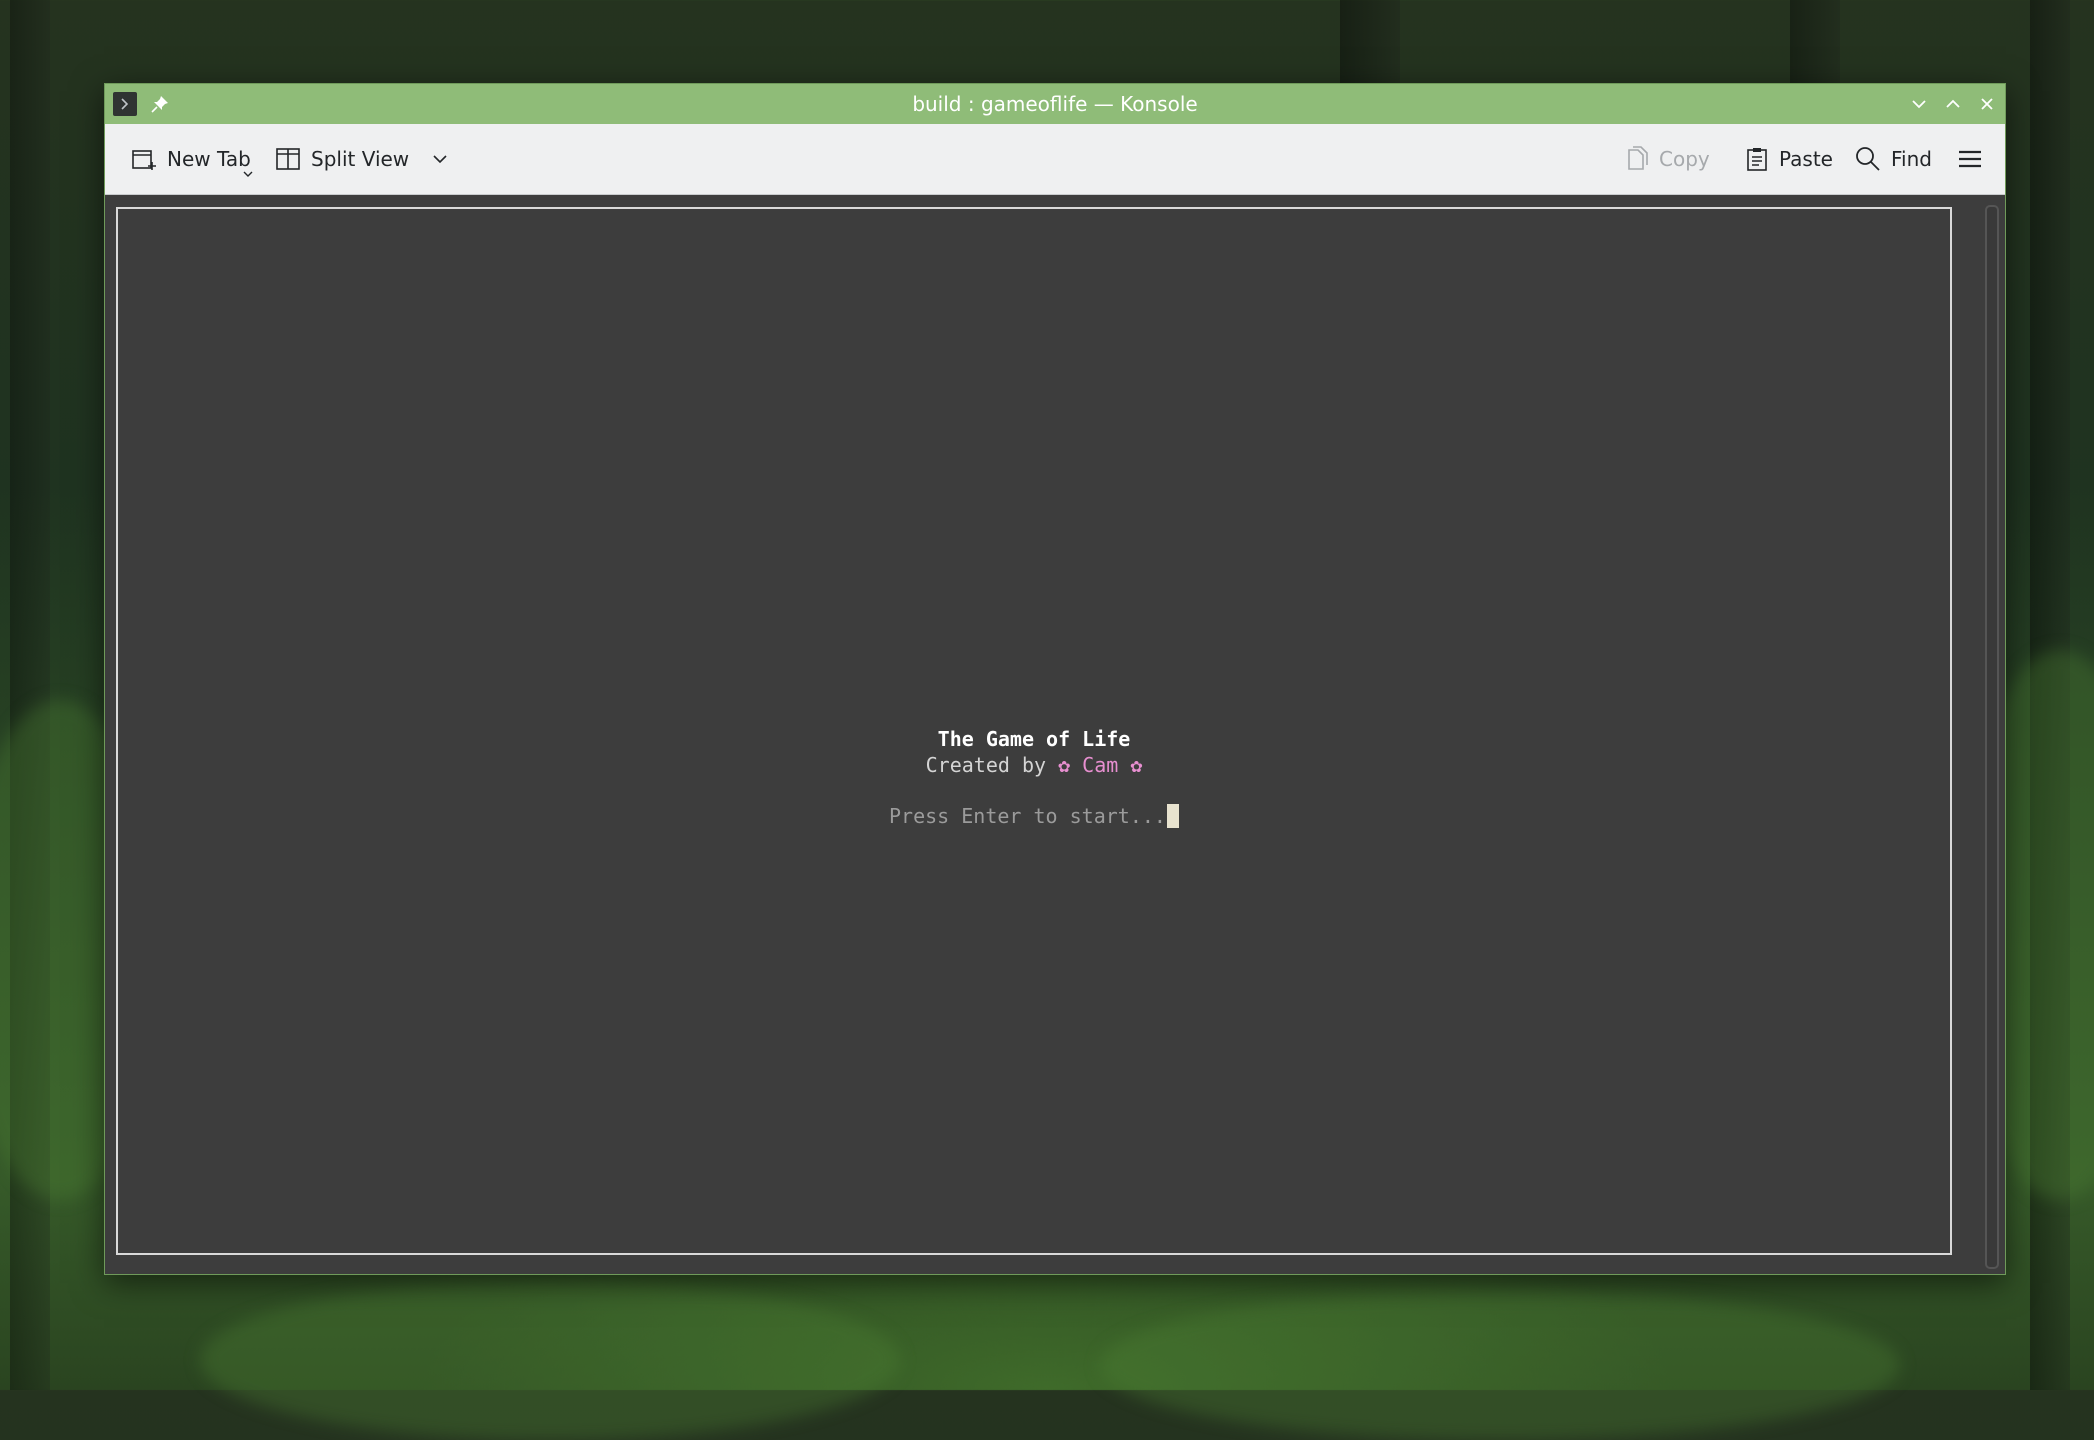  Describe the element at coordinates (209, 159) in the screenshot. I see `new-tab-label: New Tab` at that location.